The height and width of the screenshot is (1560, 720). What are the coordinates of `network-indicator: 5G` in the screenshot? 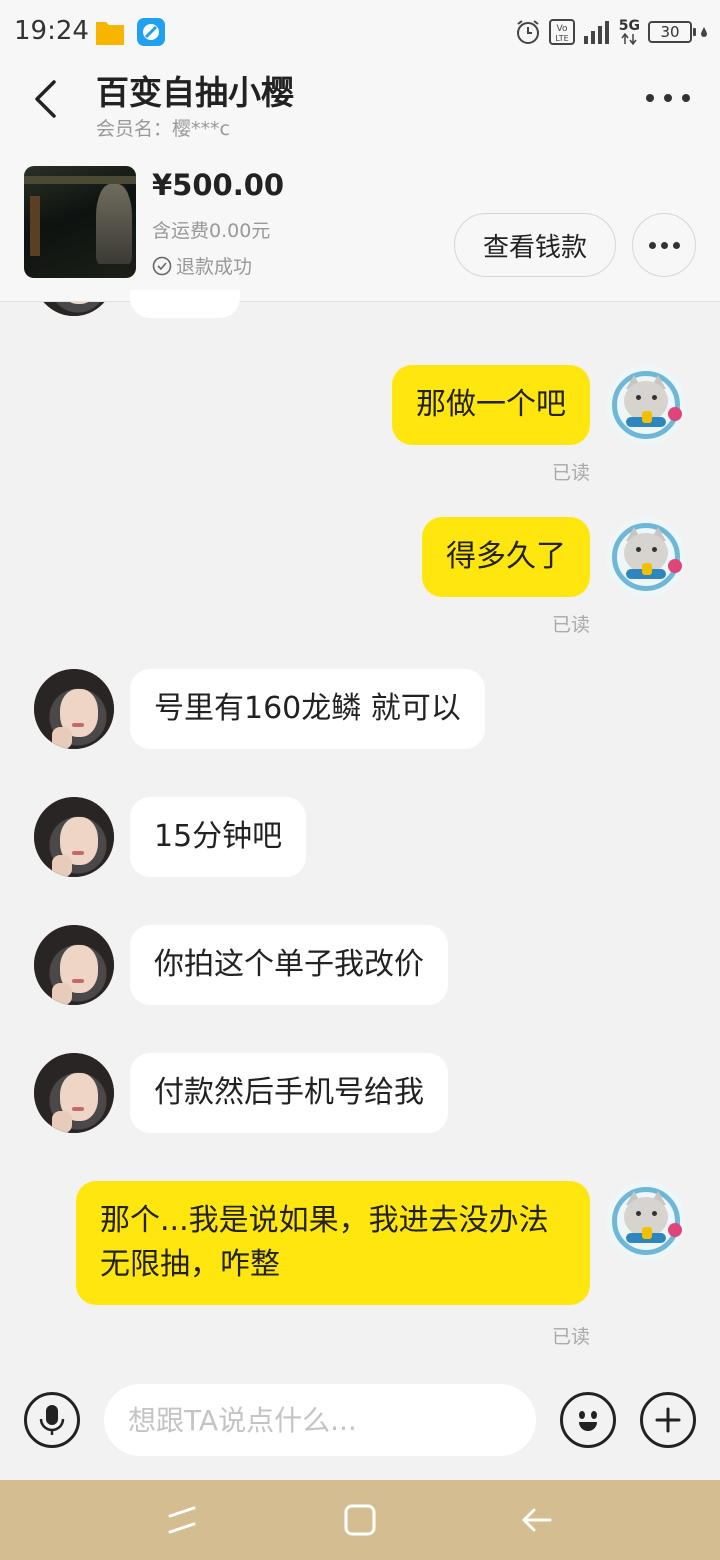 It's located at (629, 32).